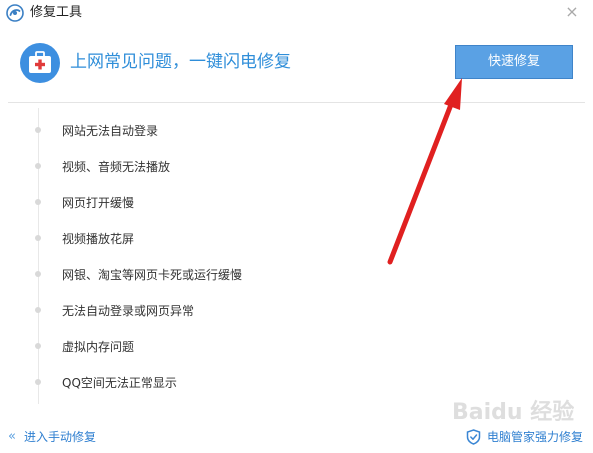 This screenshot has width=593, height=453. I want to click on list-item: 网银、淘宝等网页卡死或运行缓慢, so click(234, 276).